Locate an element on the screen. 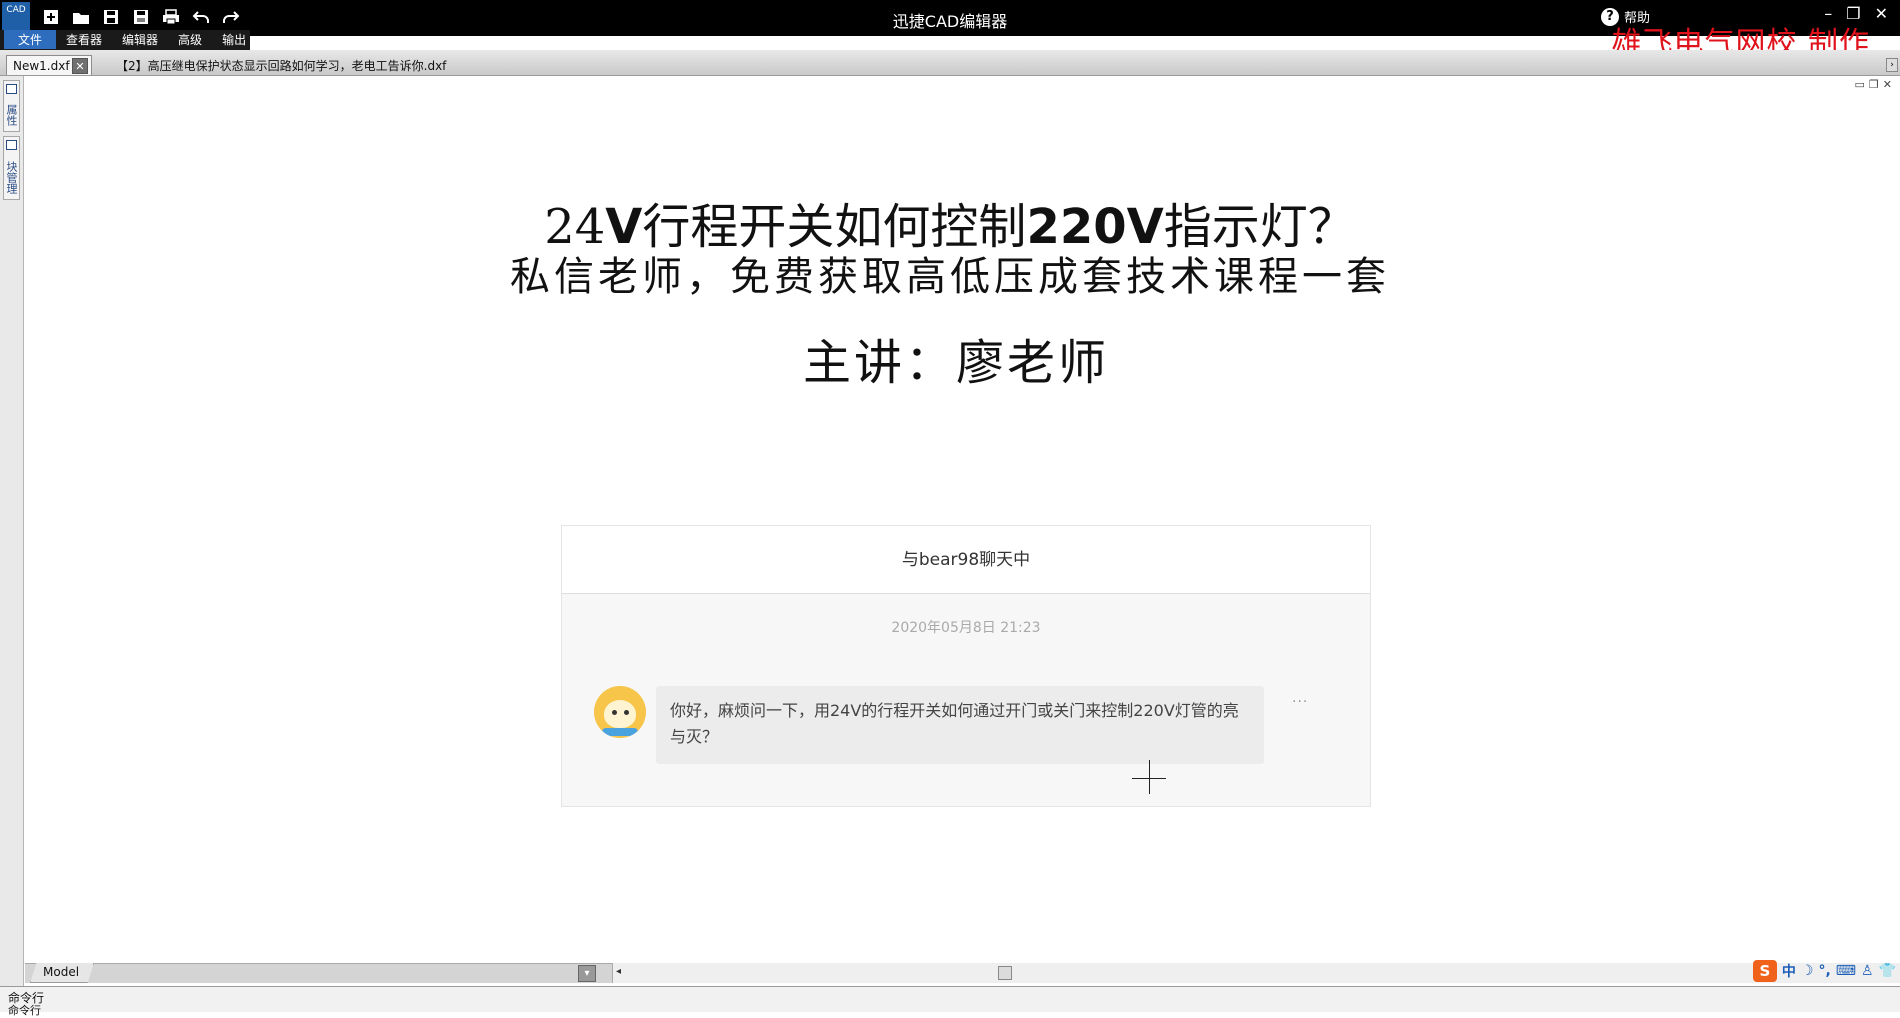 This screenshot has height=1018, width=1900. menu-editor: 编辑器 is located at coordinates (140, 39).